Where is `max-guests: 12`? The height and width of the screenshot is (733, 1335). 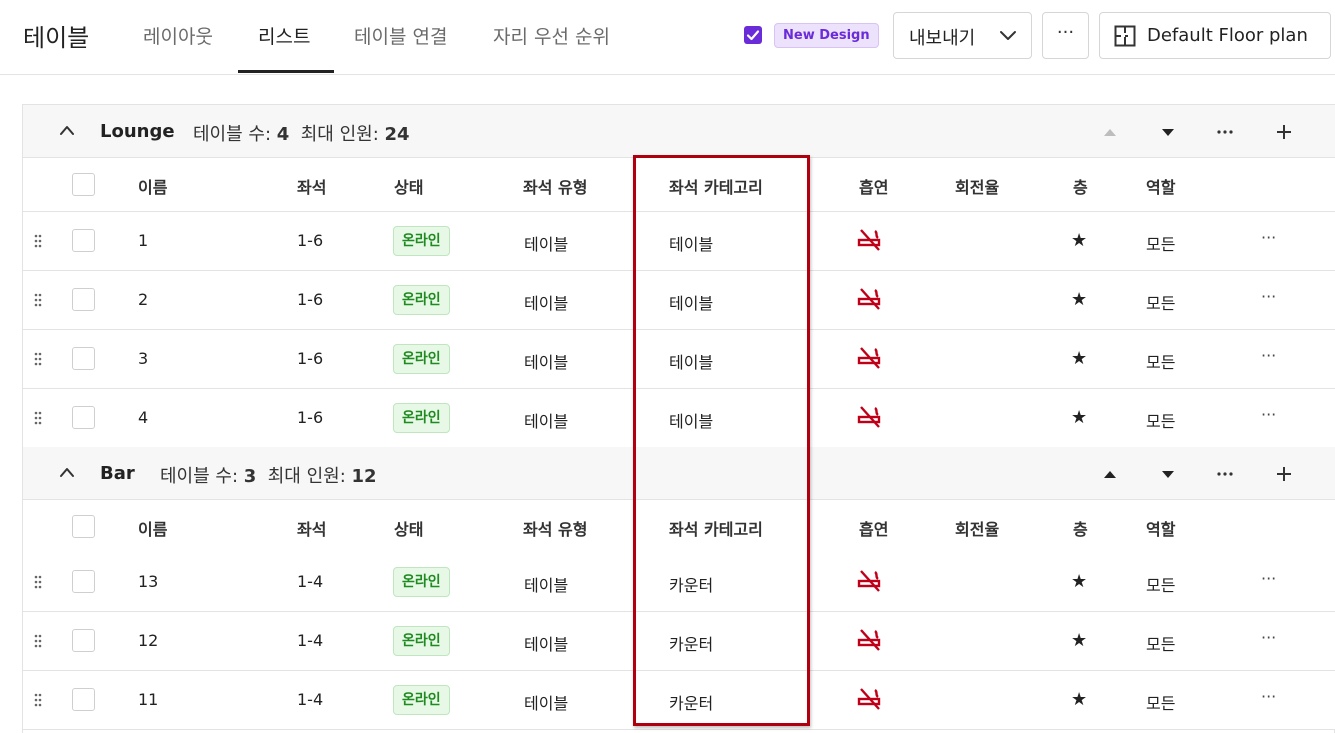 max-guests: 12 is located at coordinates (364, 476).